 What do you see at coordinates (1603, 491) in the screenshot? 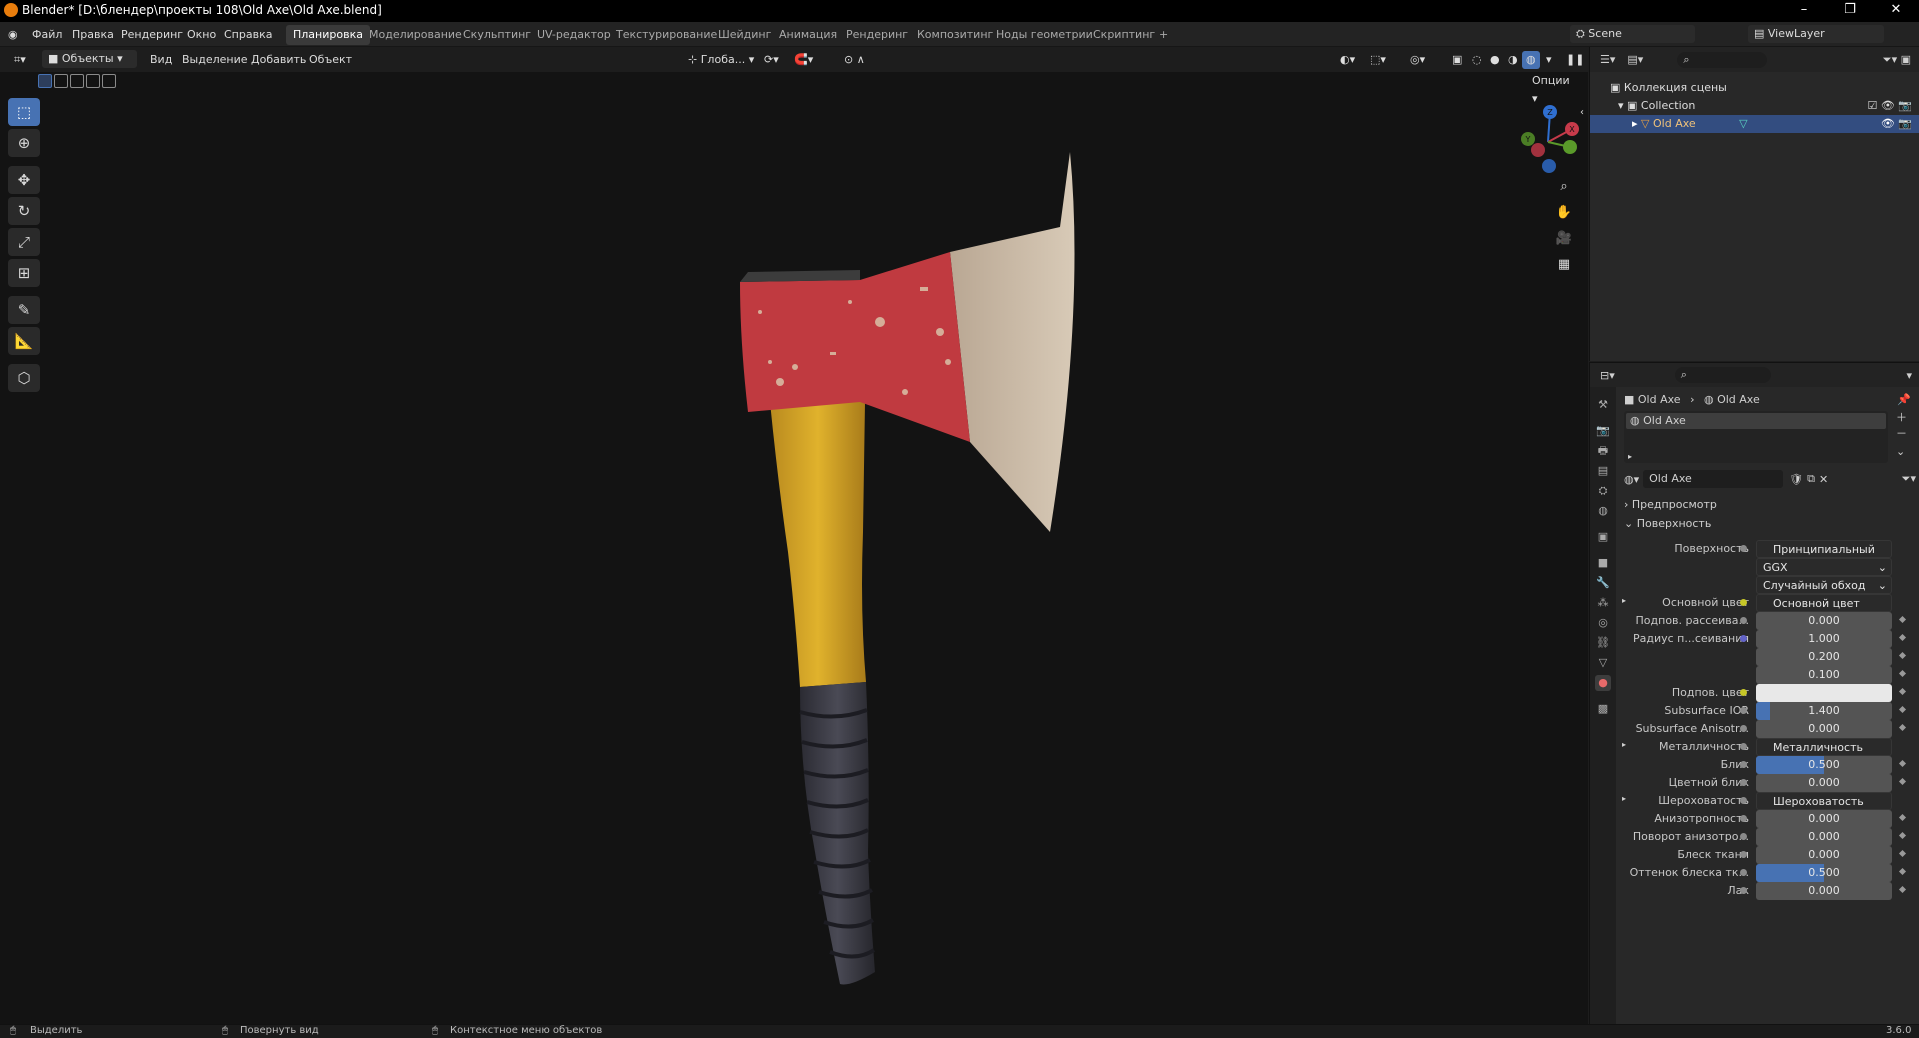
I see `scene-tab-icon: ⛭` at bounding box center [1603, 491].